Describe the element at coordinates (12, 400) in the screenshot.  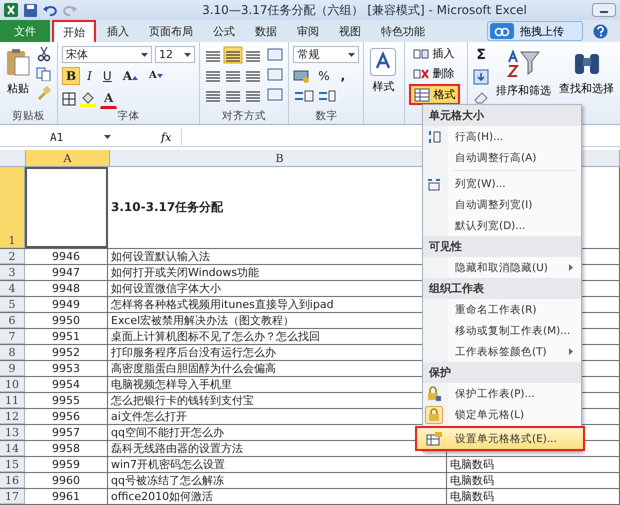
I see `row-header: 11` at that location.